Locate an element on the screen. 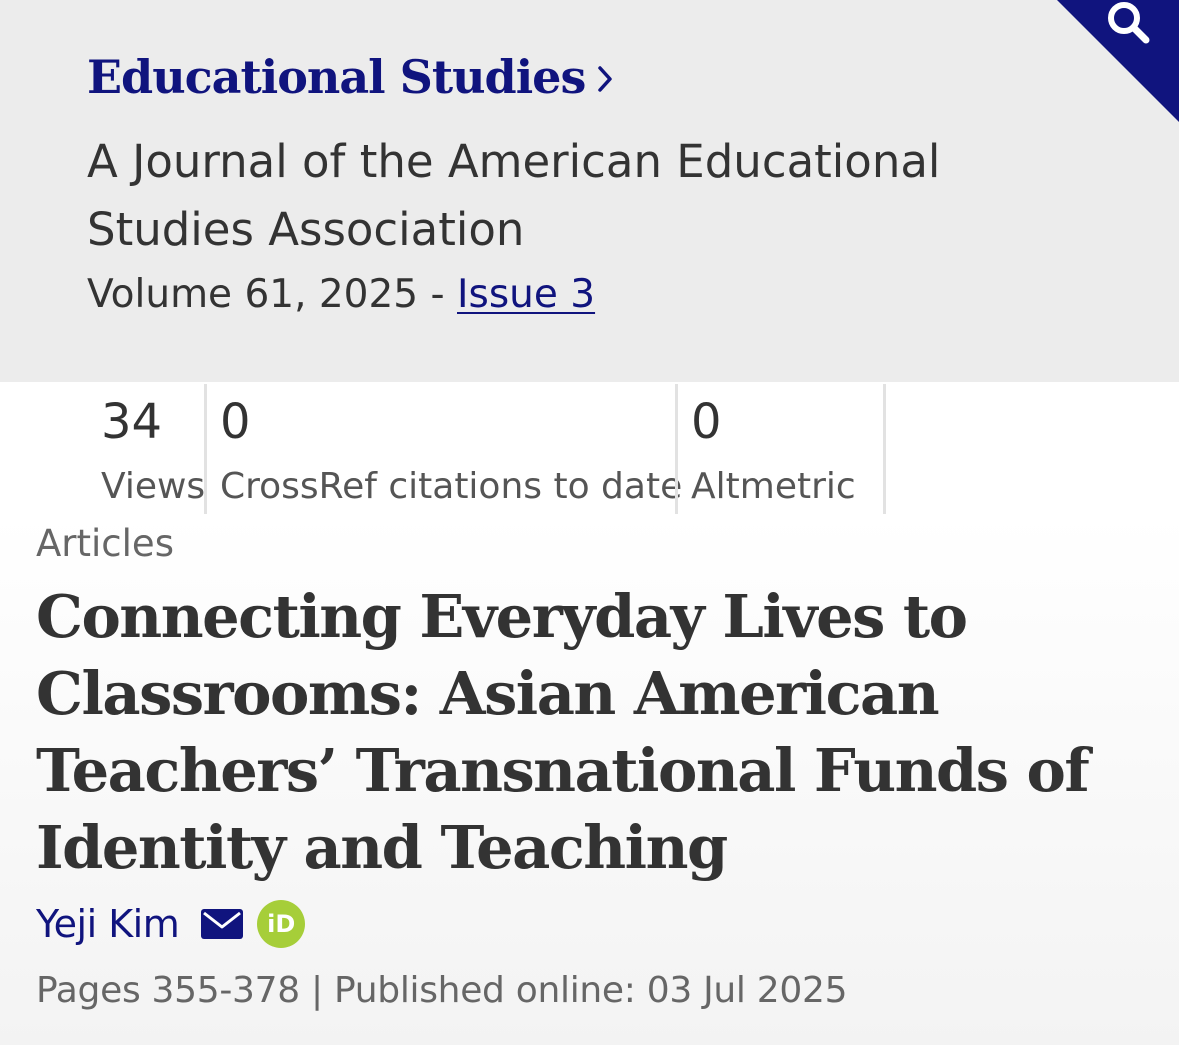  author-link: Yeji Kim is located at coordinates (108, 924).